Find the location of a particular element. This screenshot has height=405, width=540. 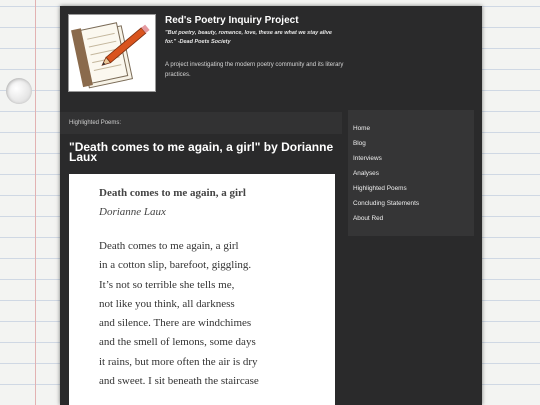

poem-title: Death comes to me again, a girl is located at coordinates (172, 193).